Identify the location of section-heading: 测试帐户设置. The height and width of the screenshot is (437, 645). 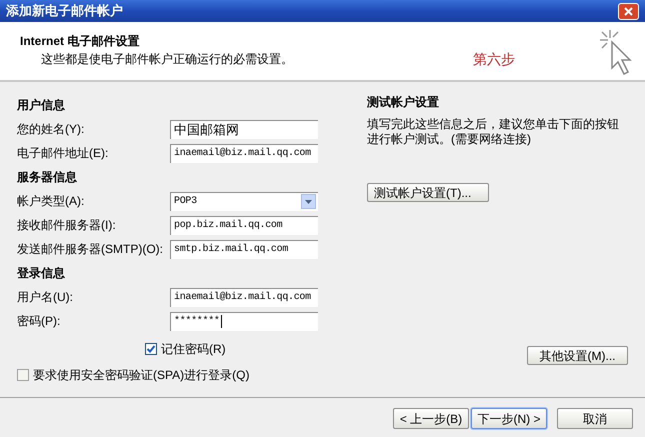
(403, 102).